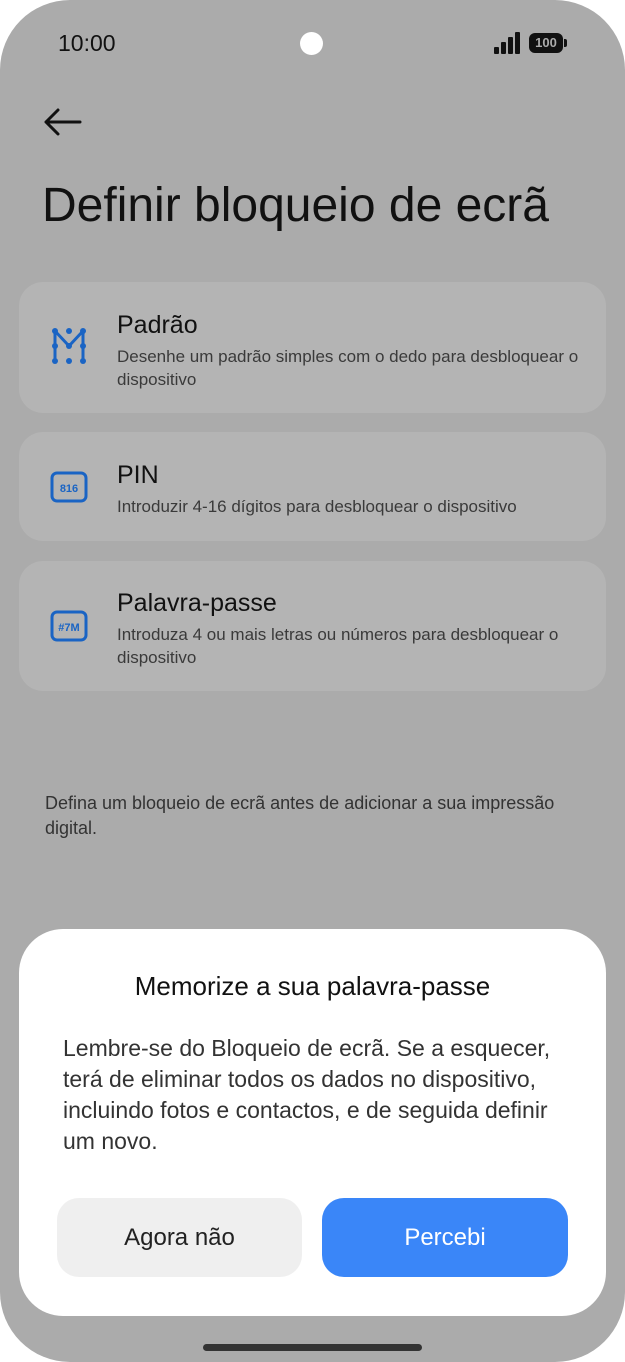 This screenshot has height=1362, width=625. Describe the element at coordinates (179, 1237) in the screenshot. I see `not-now-button: Agora não` at that location.